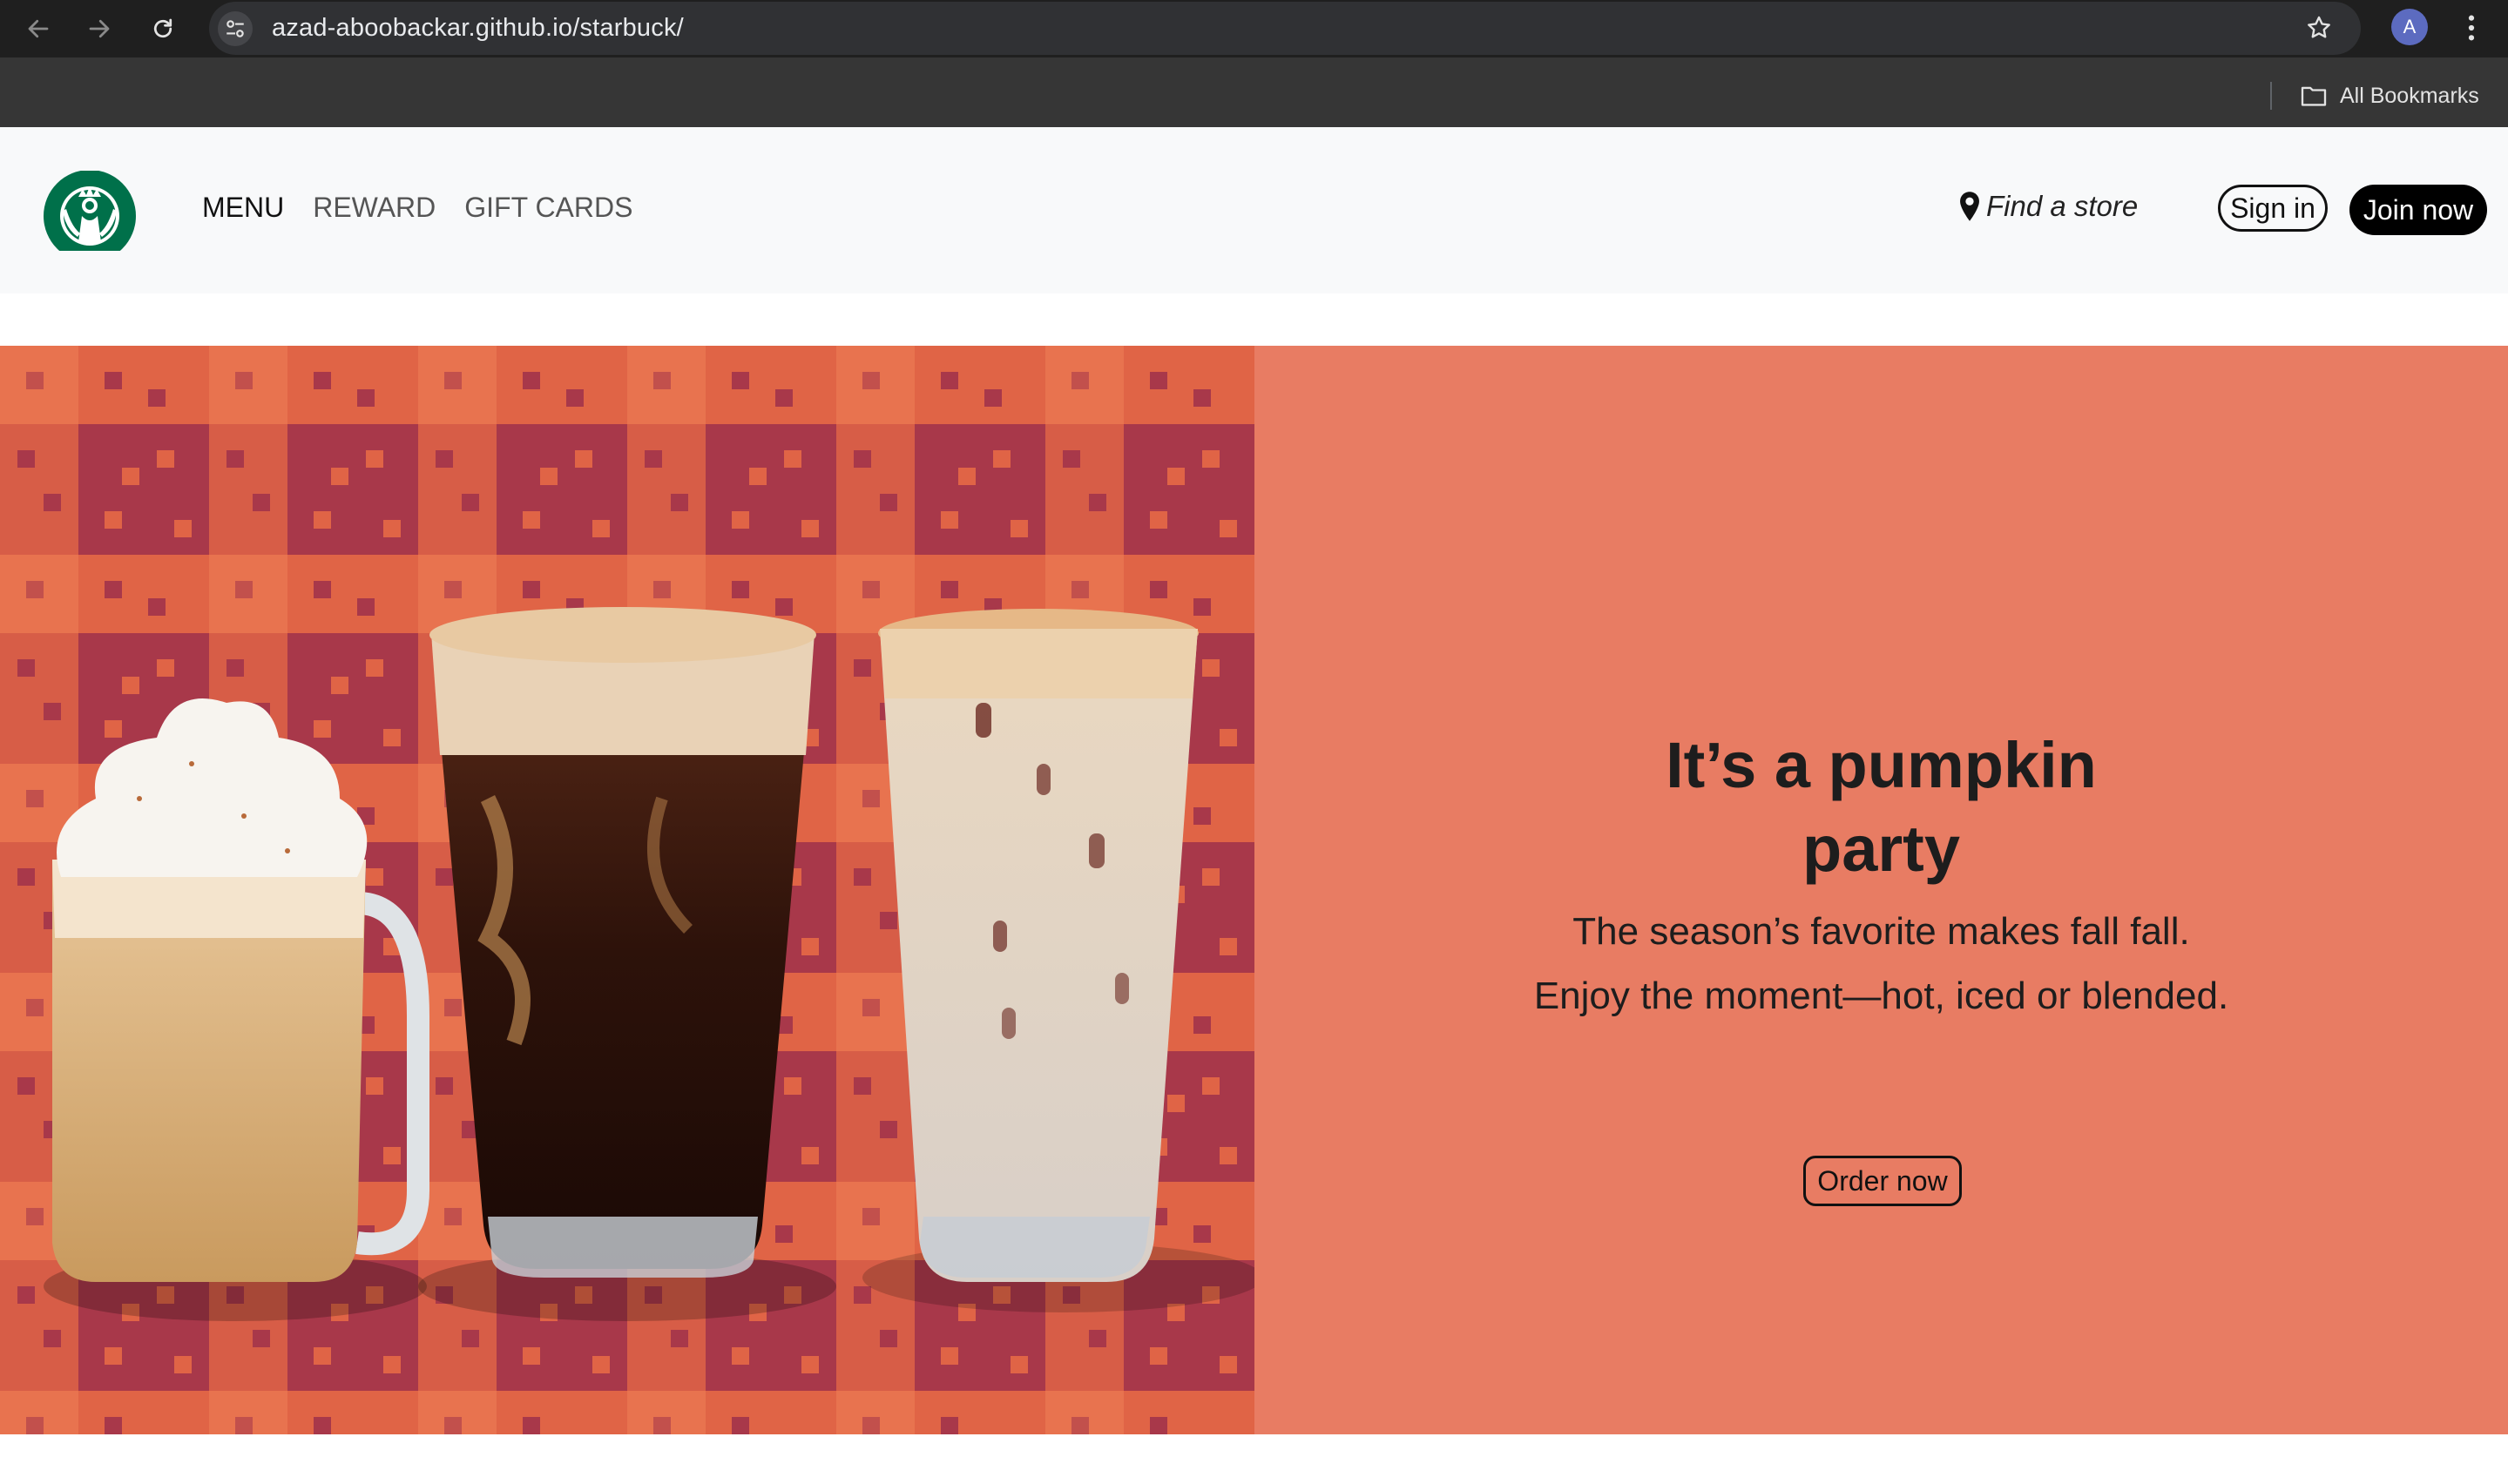 The image size is (2508, 1484). Describe the element at coordinates (548, 208) in the screenshot. I see `nav-gift-cards: GIFT CARDS` at that location.